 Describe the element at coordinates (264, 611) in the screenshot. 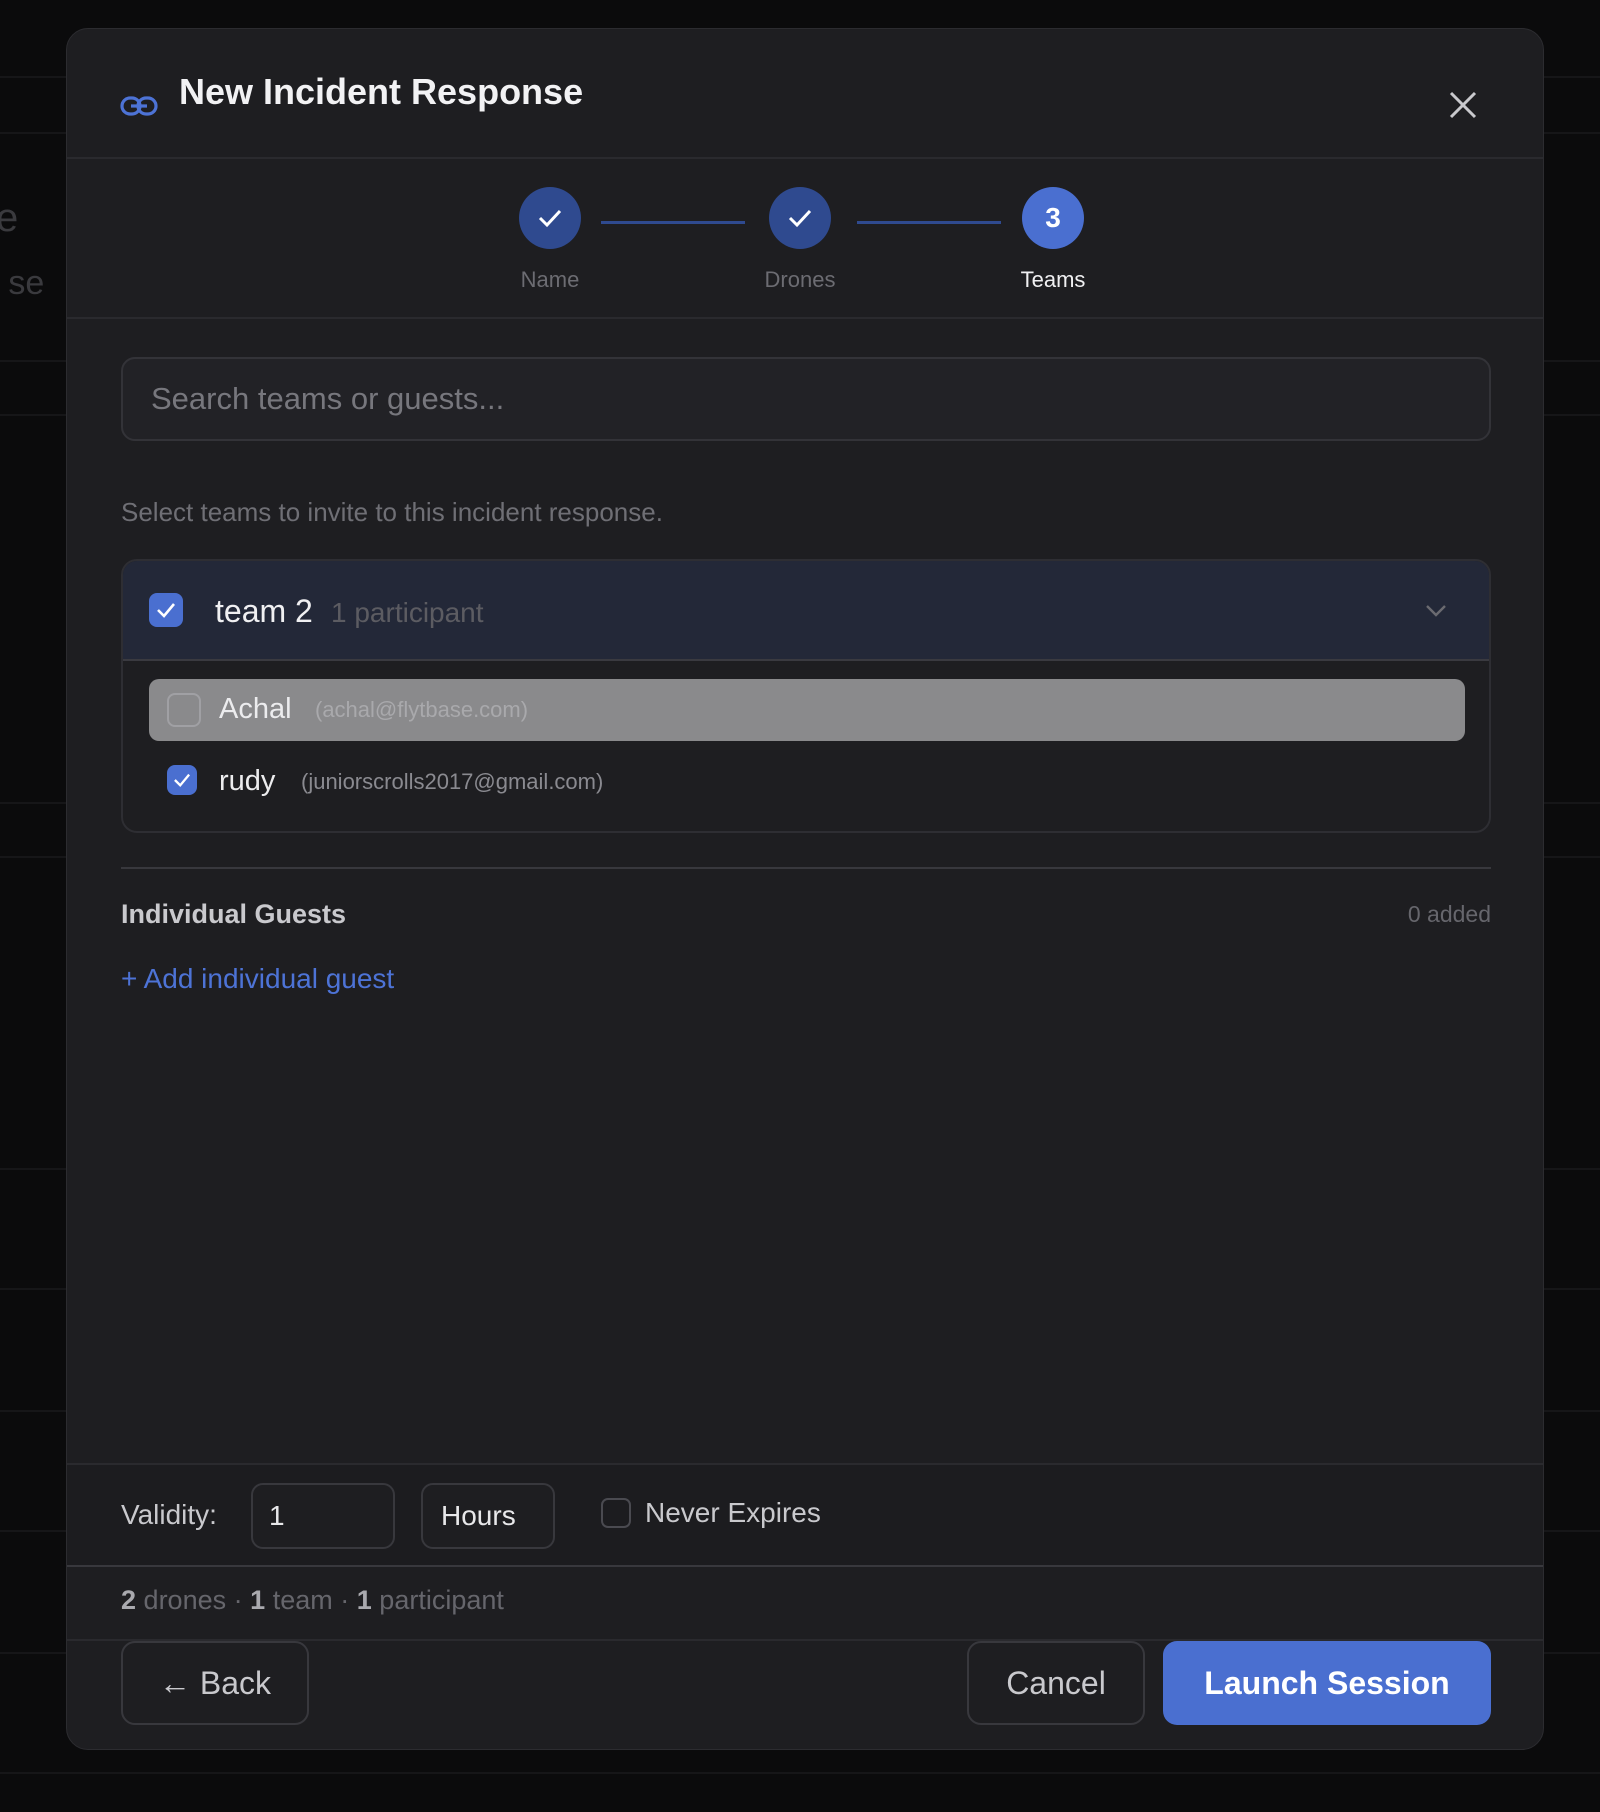

I see `team-name: team 2` at that location.